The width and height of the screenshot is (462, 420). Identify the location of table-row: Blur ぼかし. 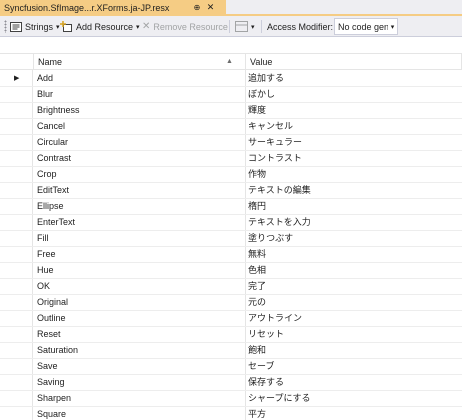
(231, 95).